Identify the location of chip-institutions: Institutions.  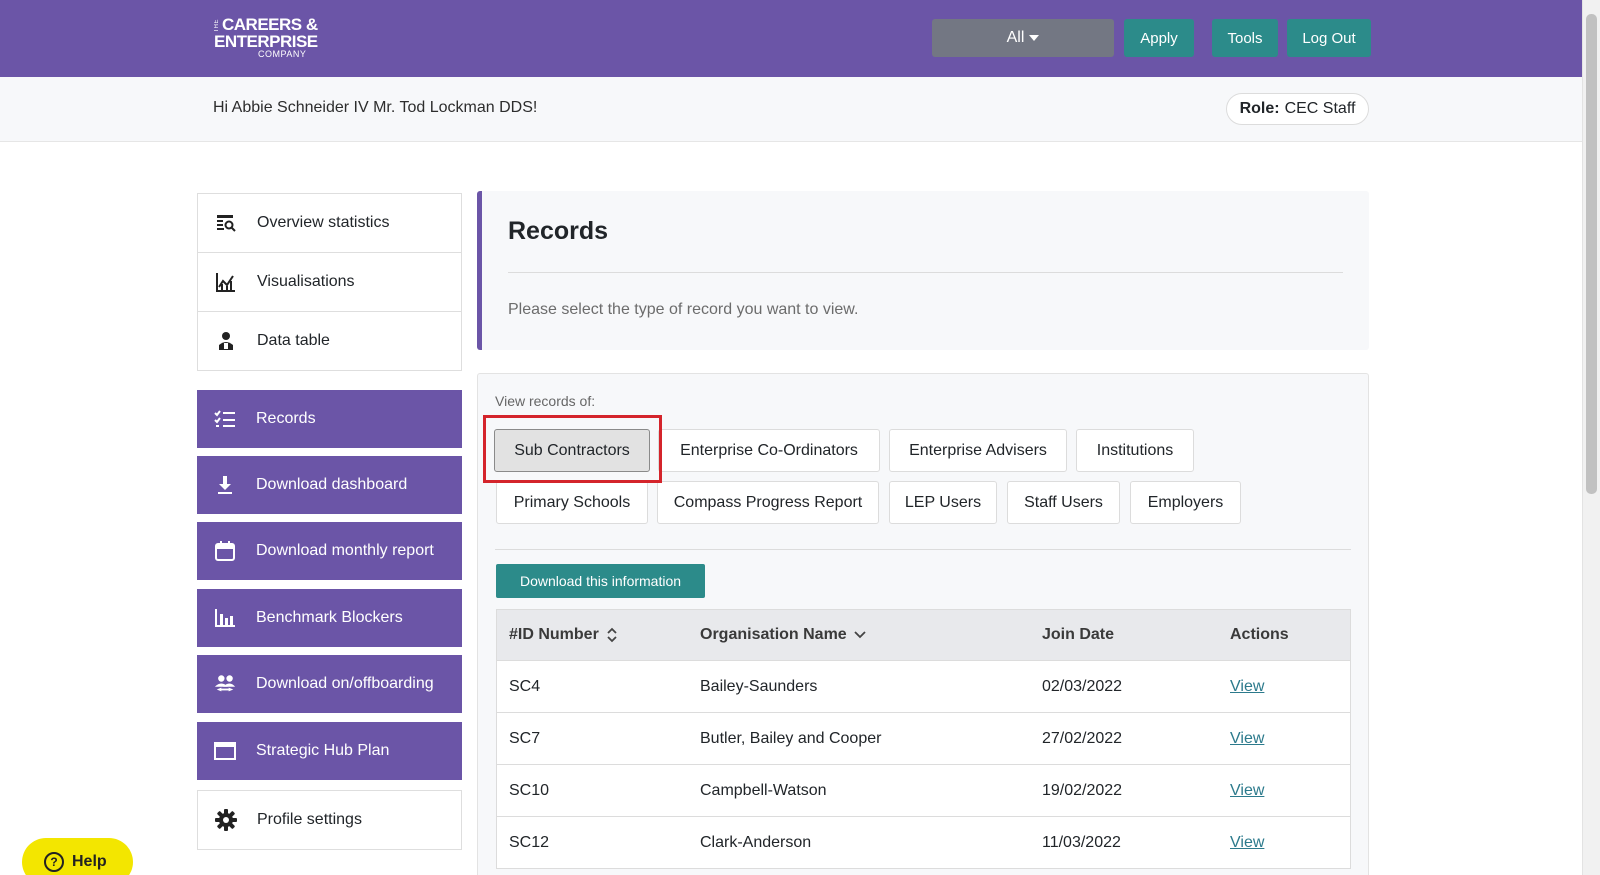
(1135, 450).